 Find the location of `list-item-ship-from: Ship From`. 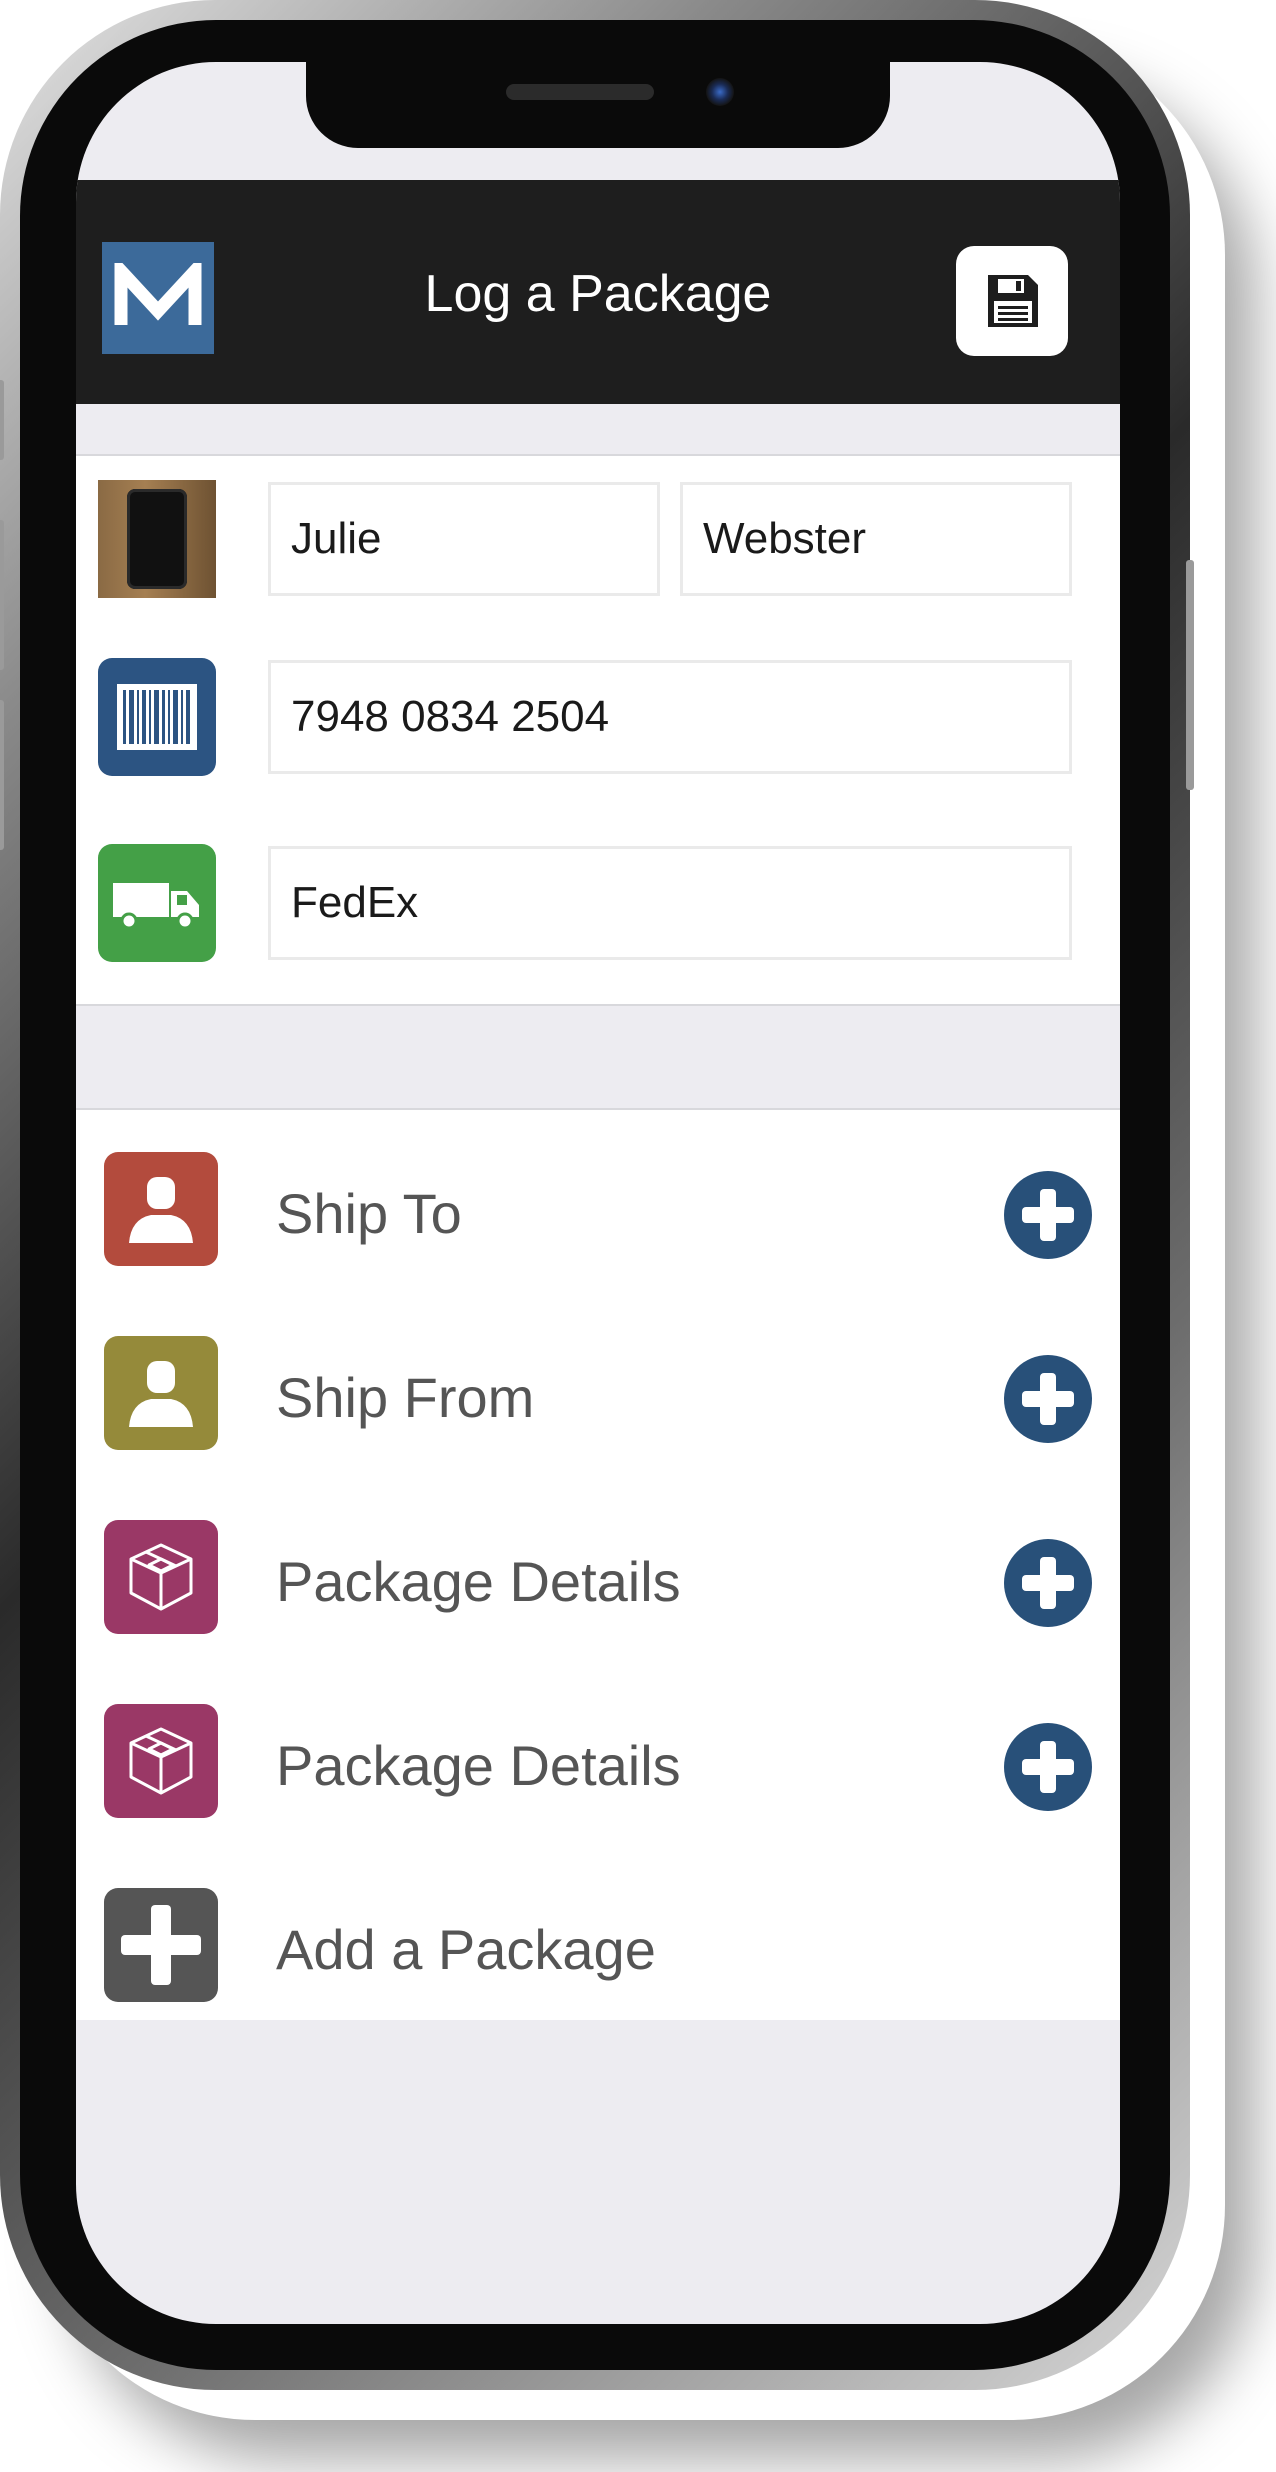

list-item-ship-from: Ship From is located at coordinates (598, 1393).